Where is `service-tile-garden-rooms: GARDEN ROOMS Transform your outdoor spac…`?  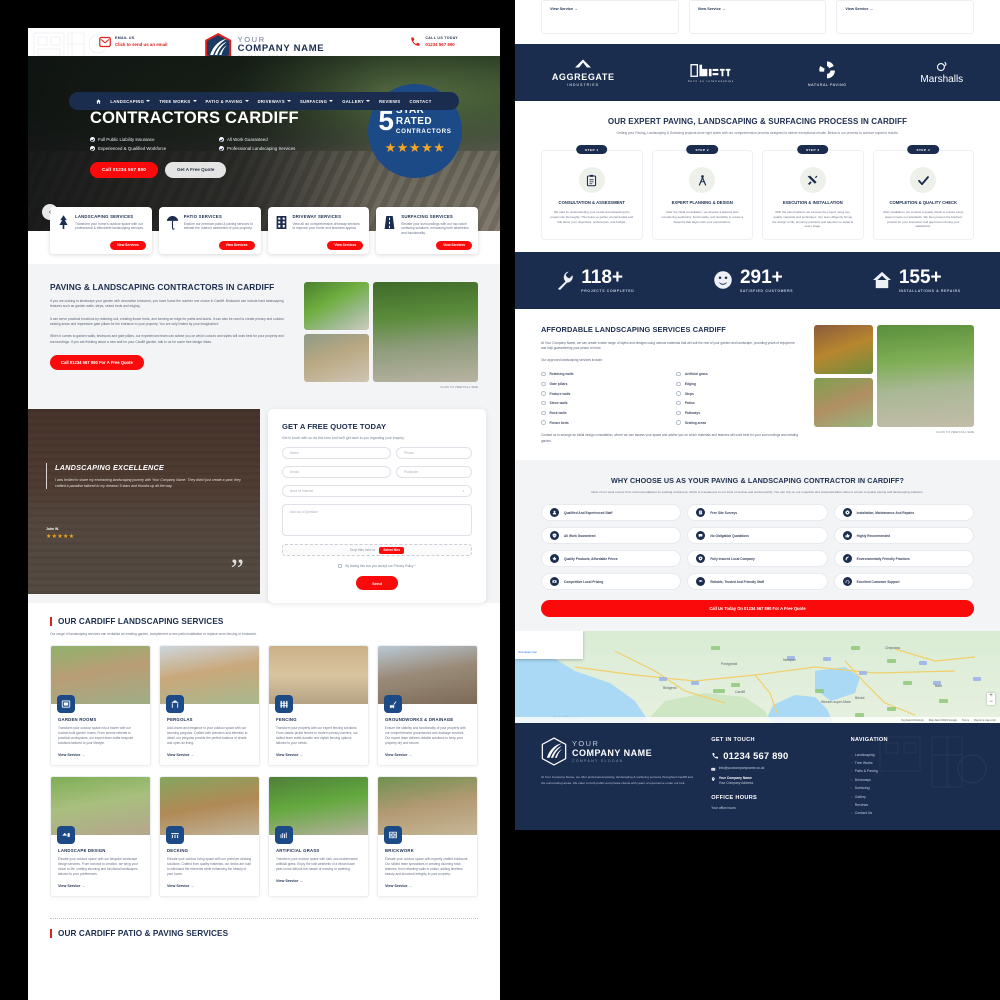 service-tile-garden-rooms: GARDEN ROOMS Transform your outdoor spac… is located at coordinates (100, 705).